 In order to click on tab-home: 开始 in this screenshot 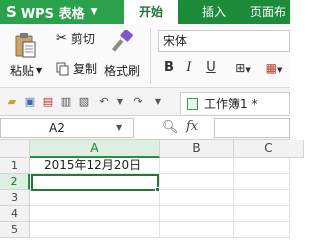, I will do `click(151, 12)`.